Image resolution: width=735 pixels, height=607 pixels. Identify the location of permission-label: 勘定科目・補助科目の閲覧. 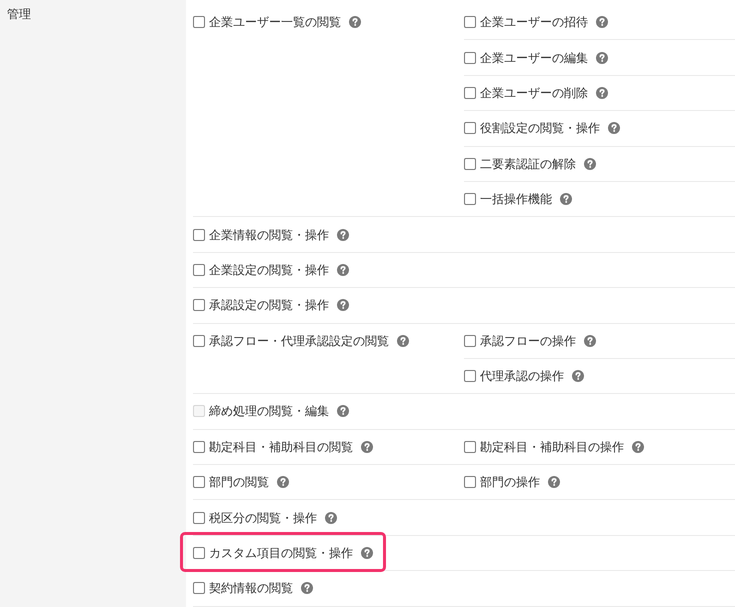
(281, 446).